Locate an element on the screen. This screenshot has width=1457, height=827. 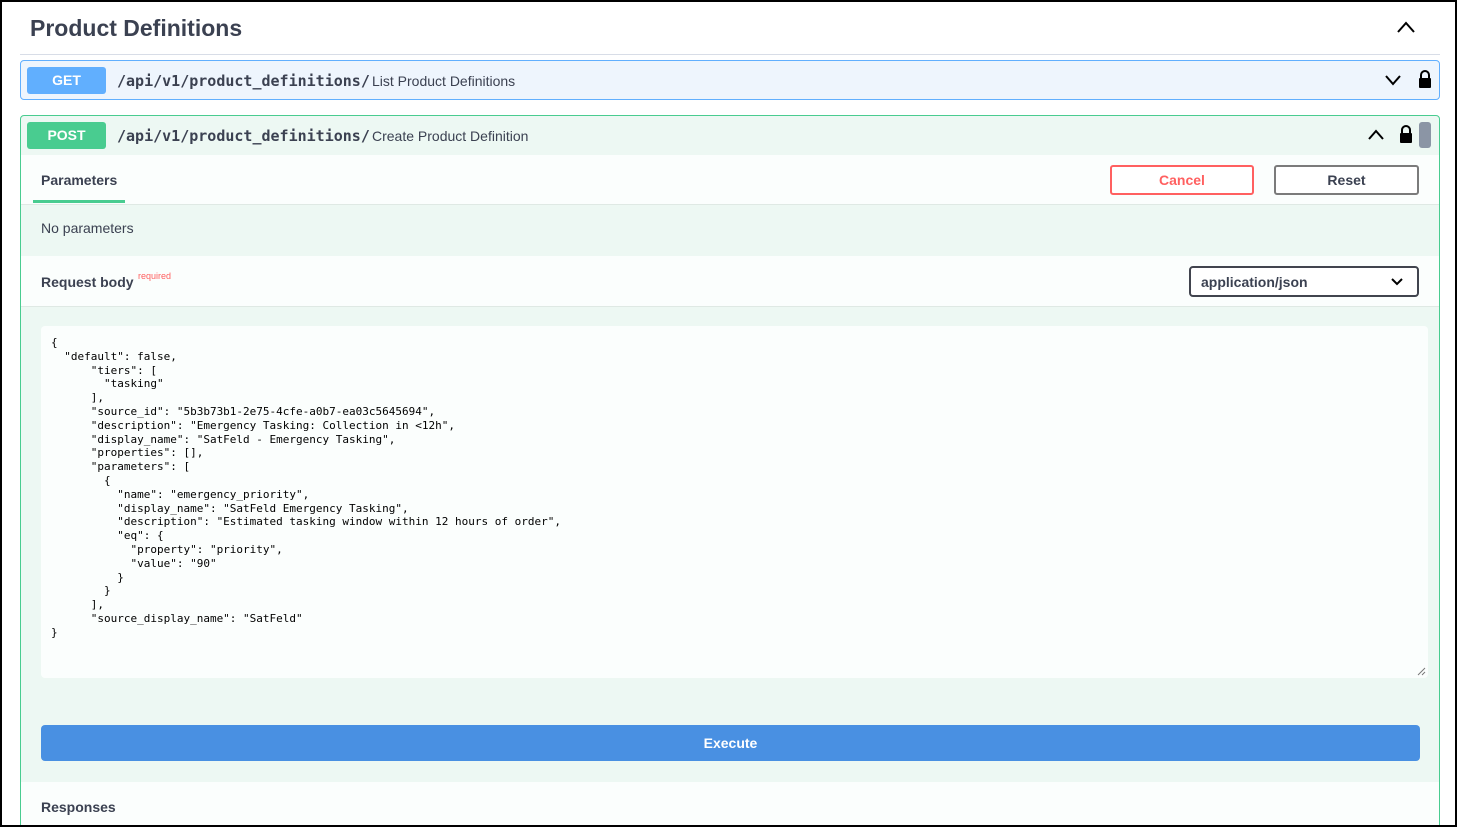
no-parameters-text: No parameters is located at coordinates (87, 228).